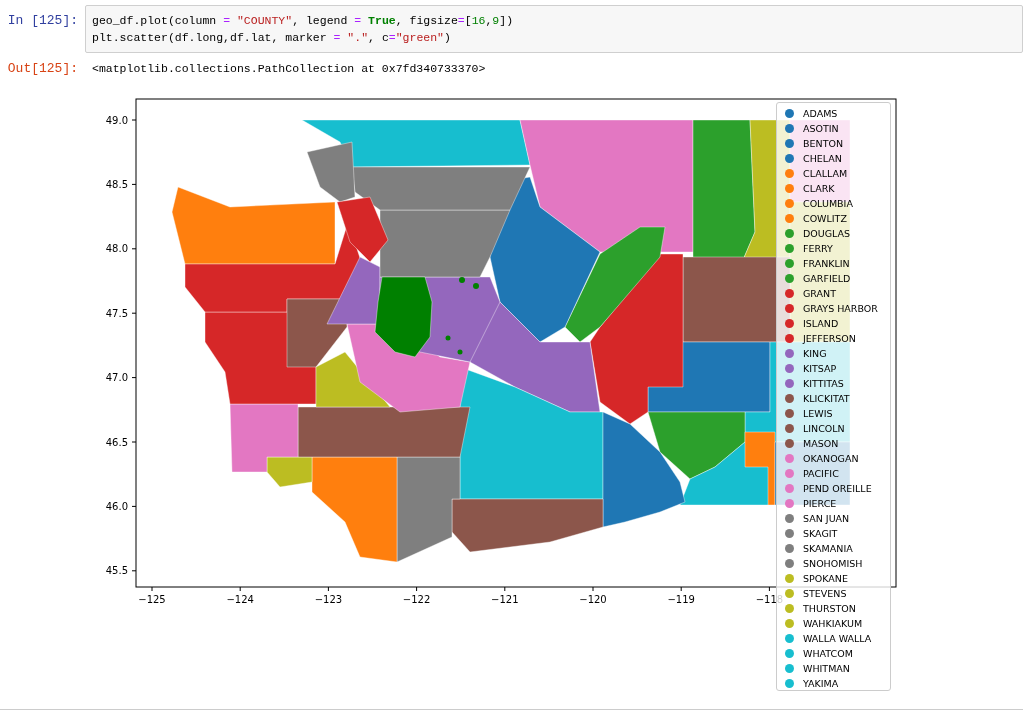 The width and height of the screenshot is (1023, 710). Describe the element at coordinates (505, 599) in the screenshot. I see `x-tick-label: −121` at that location.